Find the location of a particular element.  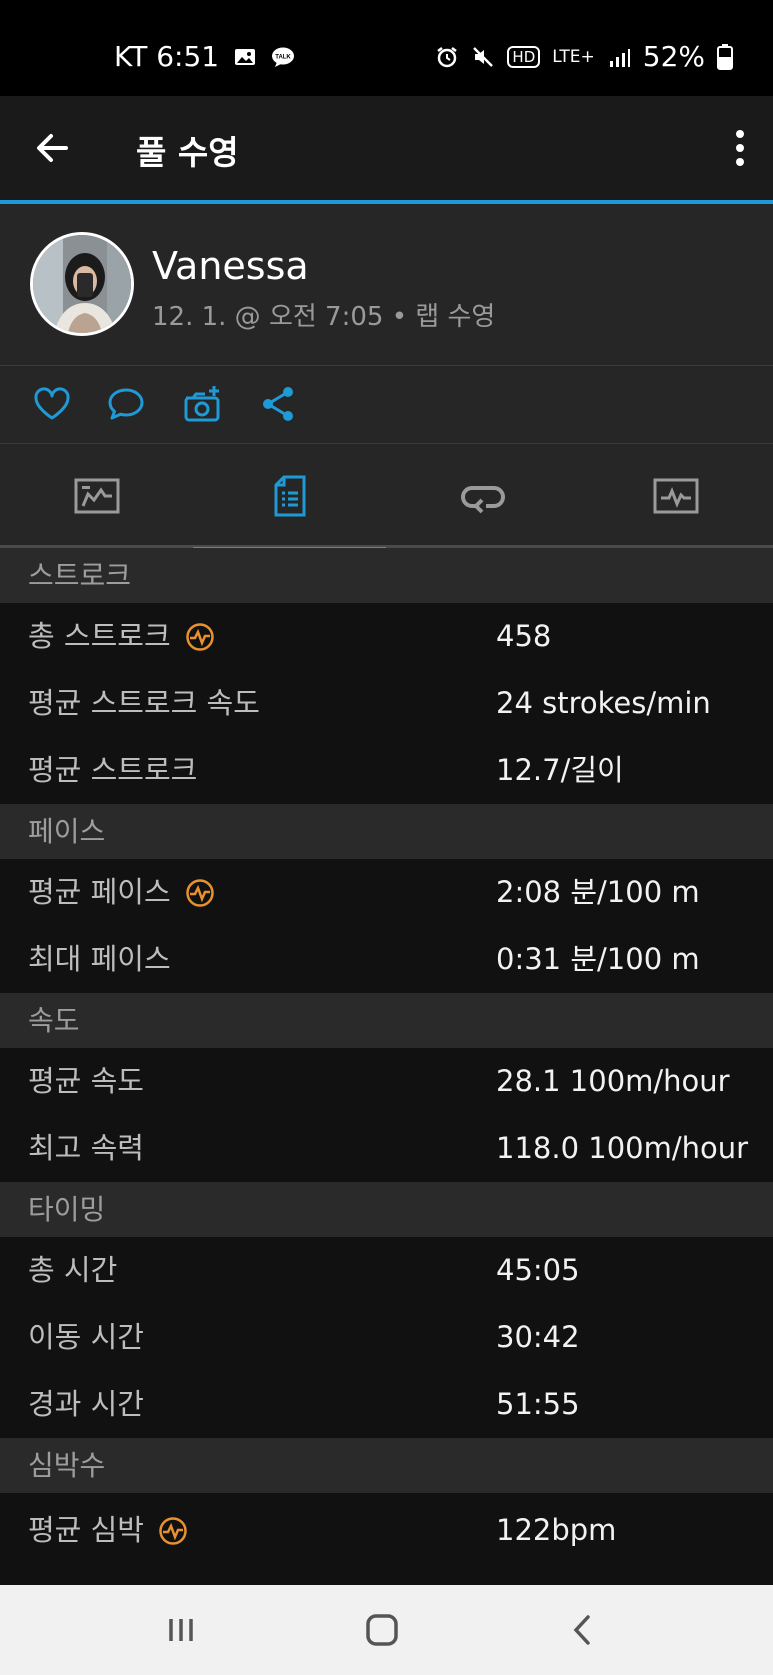

tab-stats is located at coordinates (289, 497).